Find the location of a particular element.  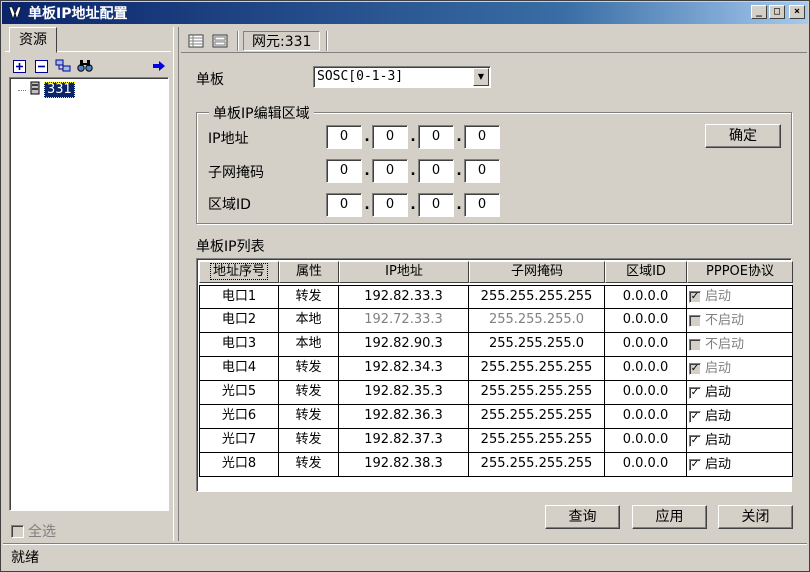

resource-tree: 331 is located at coordinates (89, 294).